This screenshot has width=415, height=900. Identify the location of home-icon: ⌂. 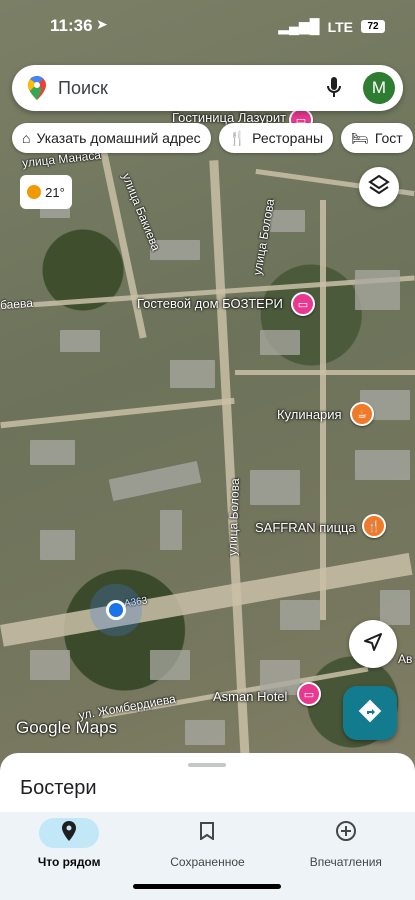
(26, 138).